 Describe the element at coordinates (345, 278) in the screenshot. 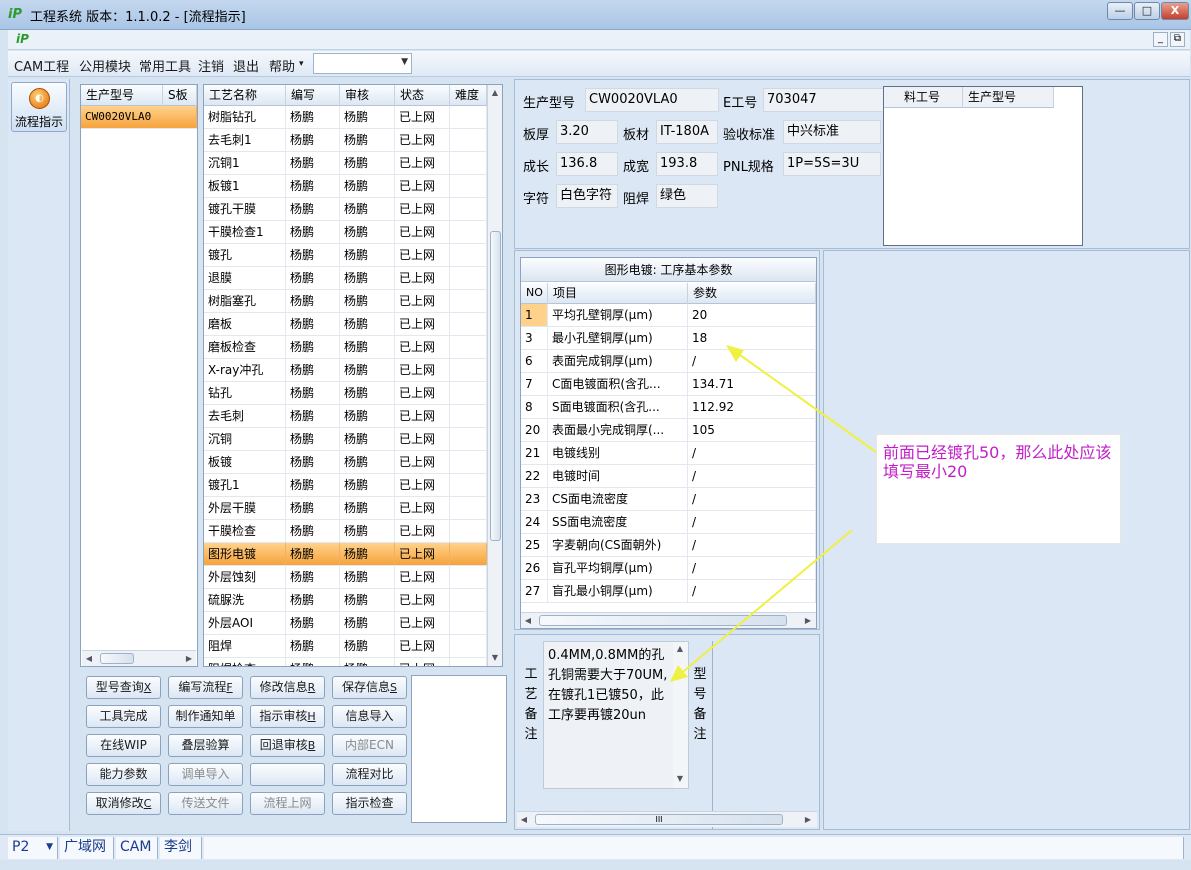

I see `table-row: 退膜 杨鹏 杨鹏 已上网` at that location.